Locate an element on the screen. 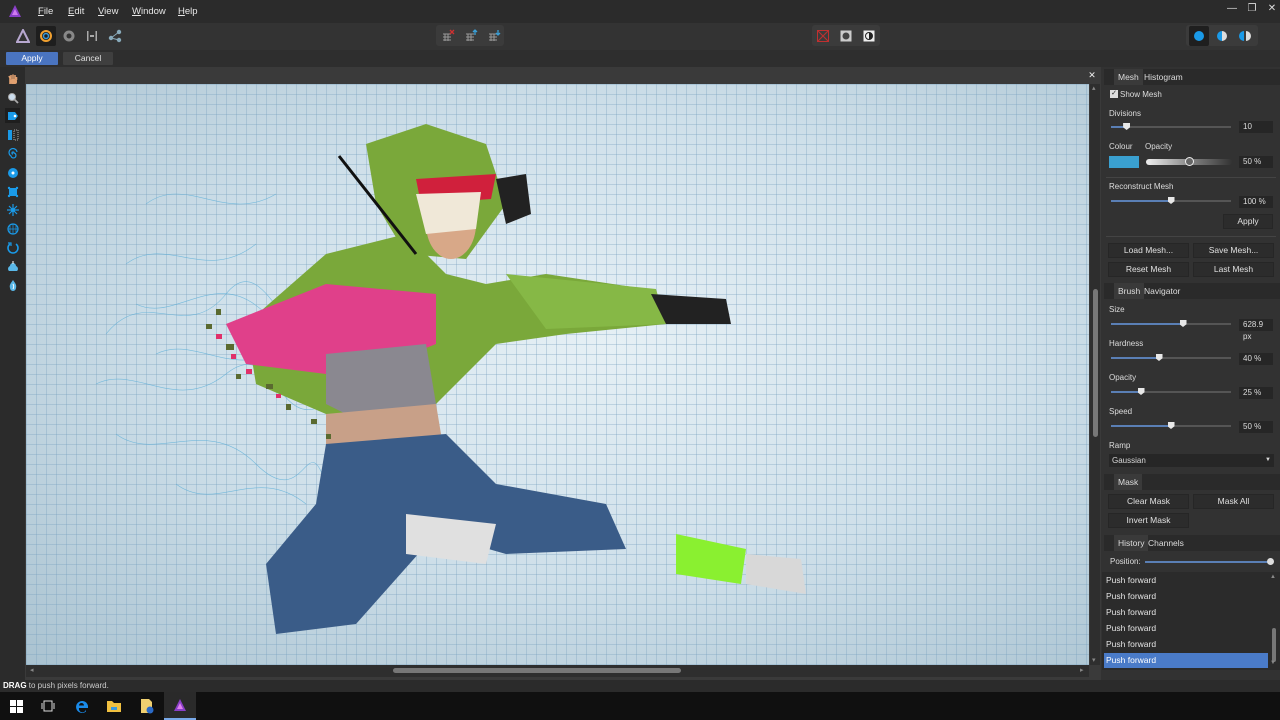 This screenshot has width=1280, height=720. vertical-scroll-thumb is located at coordinates (1095, 363).